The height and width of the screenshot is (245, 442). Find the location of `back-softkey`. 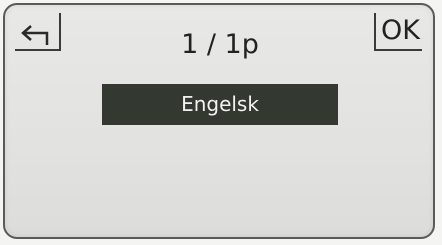

back-softkey is located at coordinates (38, 32).